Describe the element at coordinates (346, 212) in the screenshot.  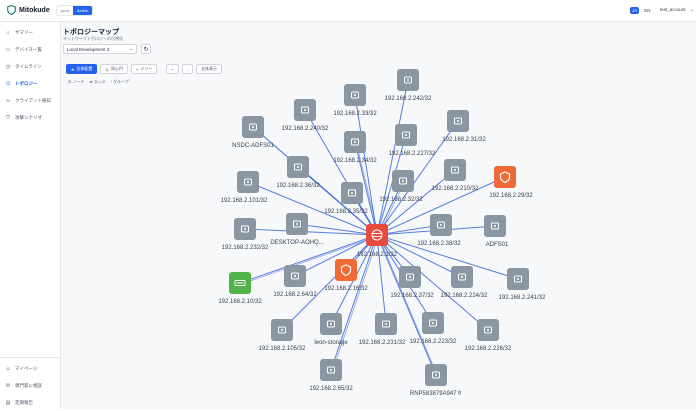
I see `node-label: 192.168.2.35/32` at that location.